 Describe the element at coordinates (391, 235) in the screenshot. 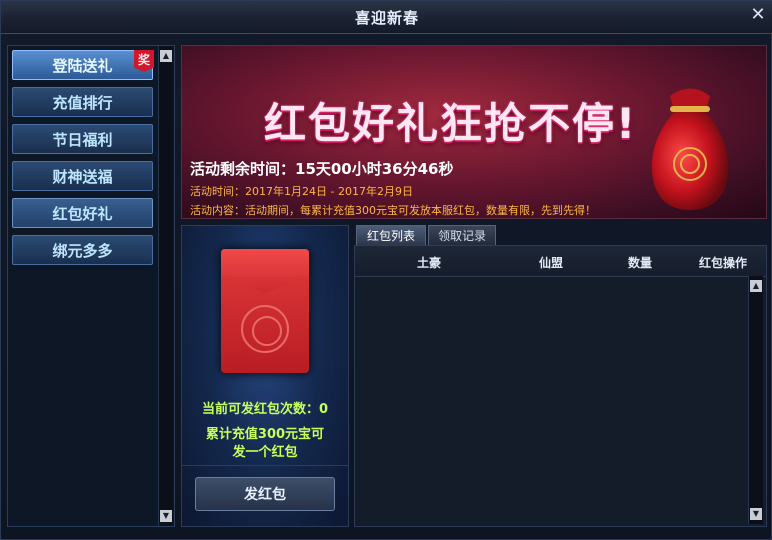

I see `tab-red-packet-list: 红包列表` at that location.